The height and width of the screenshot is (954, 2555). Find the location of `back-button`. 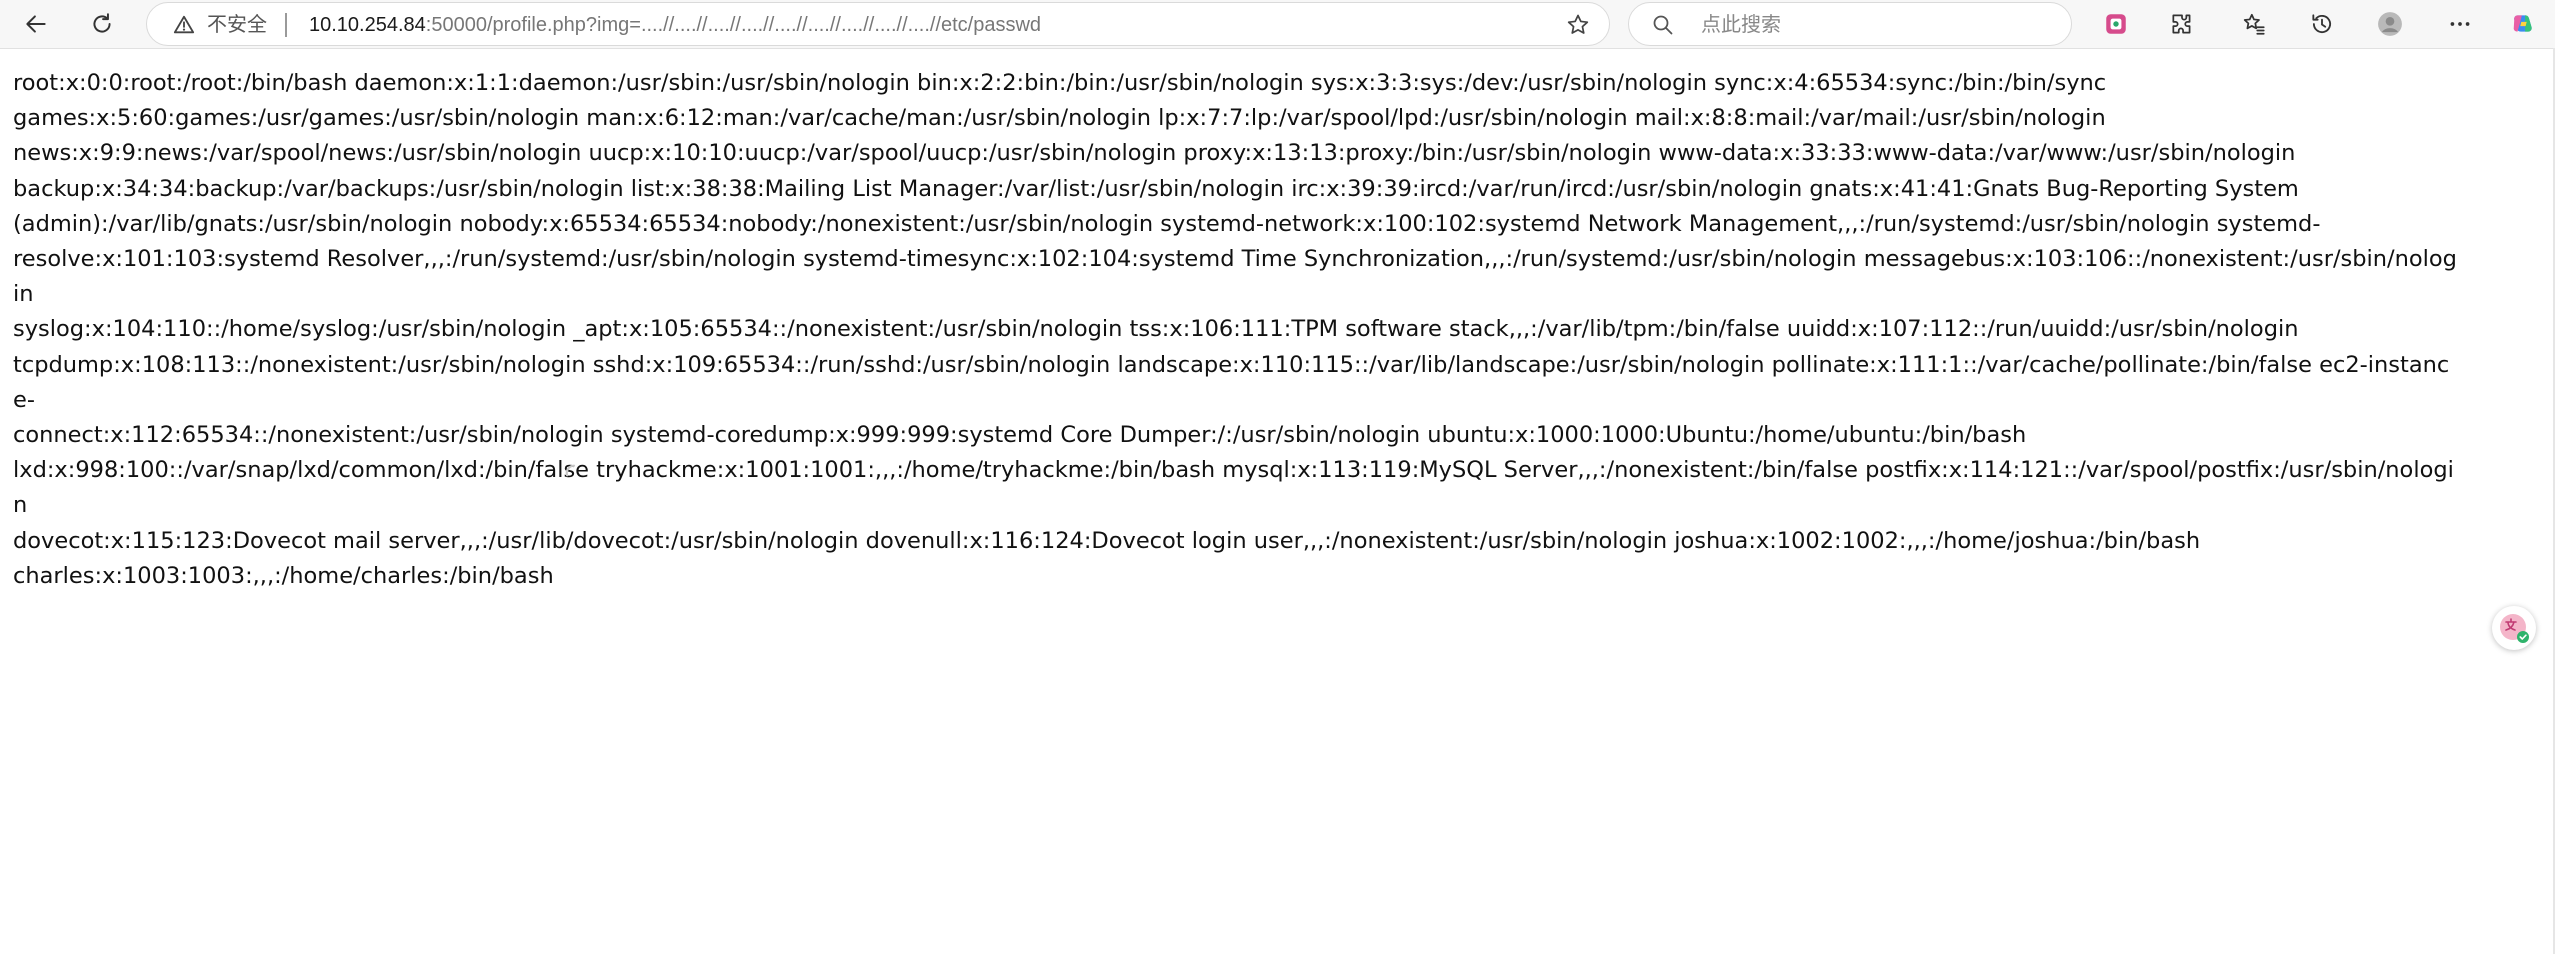

back-button is located at coordinates (36, 24).